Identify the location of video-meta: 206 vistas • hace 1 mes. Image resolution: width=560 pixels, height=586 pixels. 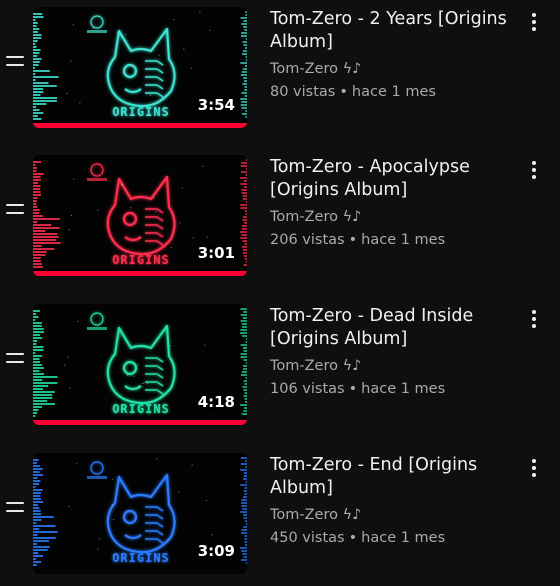
(357, 240).